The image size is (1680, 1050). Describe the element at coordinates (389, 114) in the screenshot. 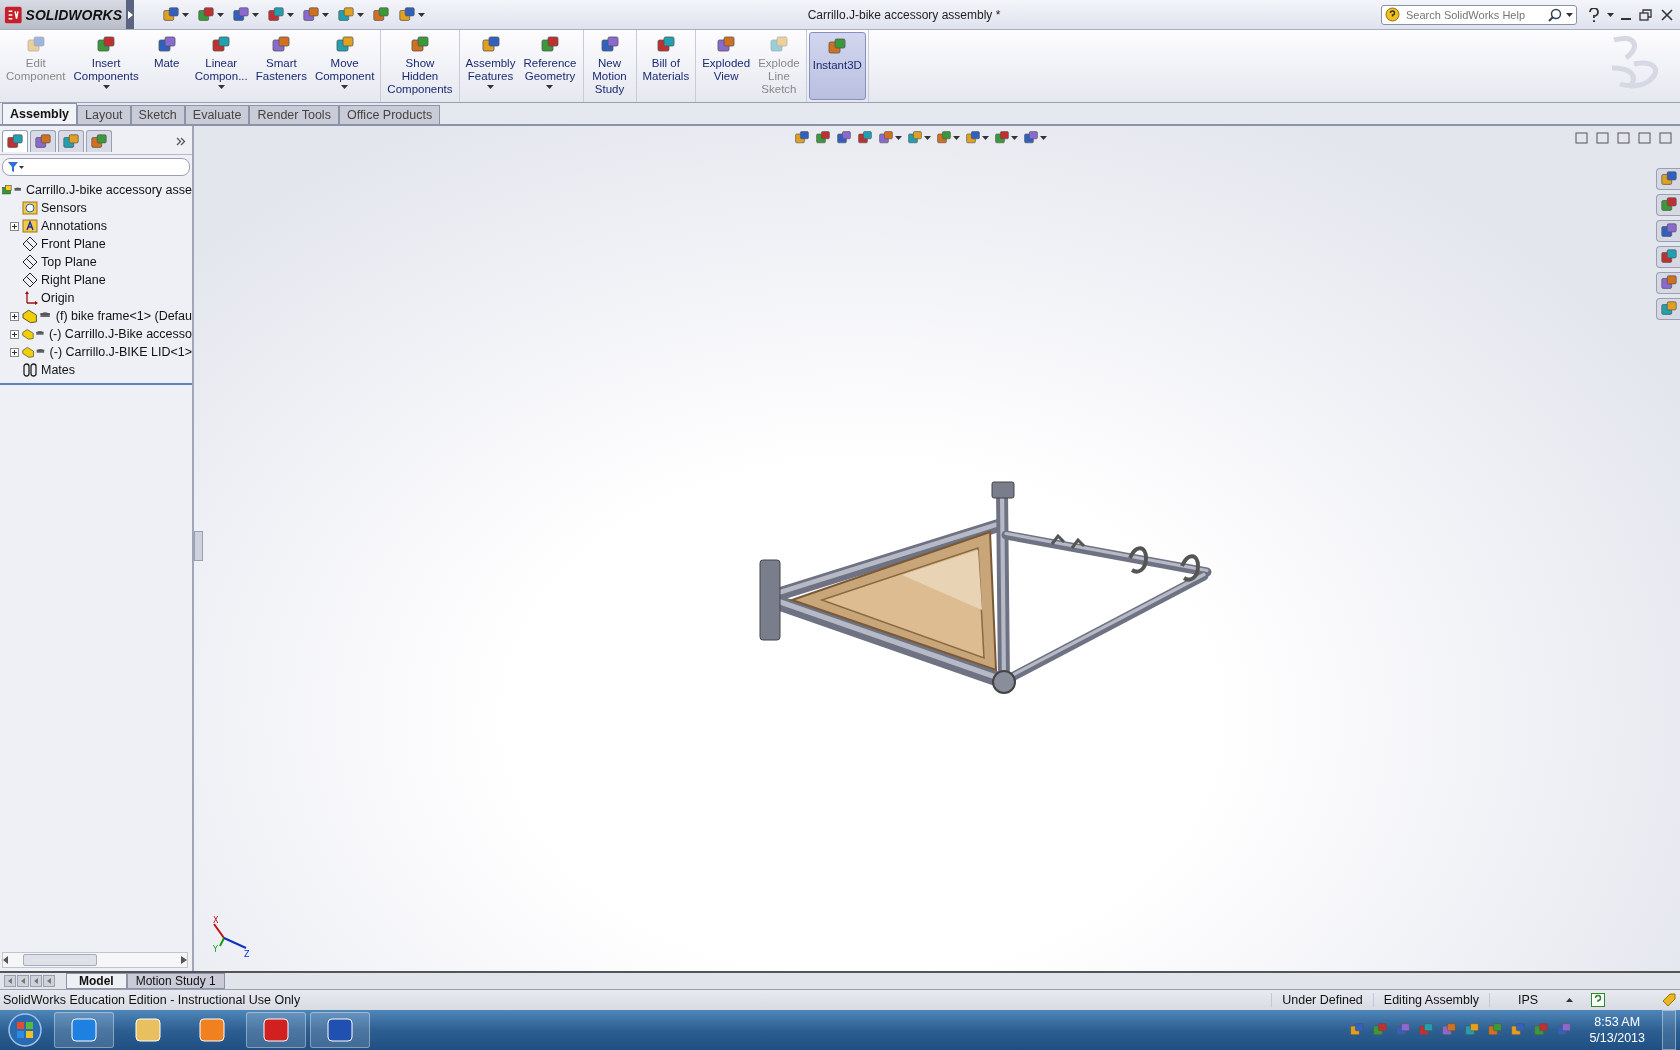

I see `ribbon-tab: Office Products` at that location.